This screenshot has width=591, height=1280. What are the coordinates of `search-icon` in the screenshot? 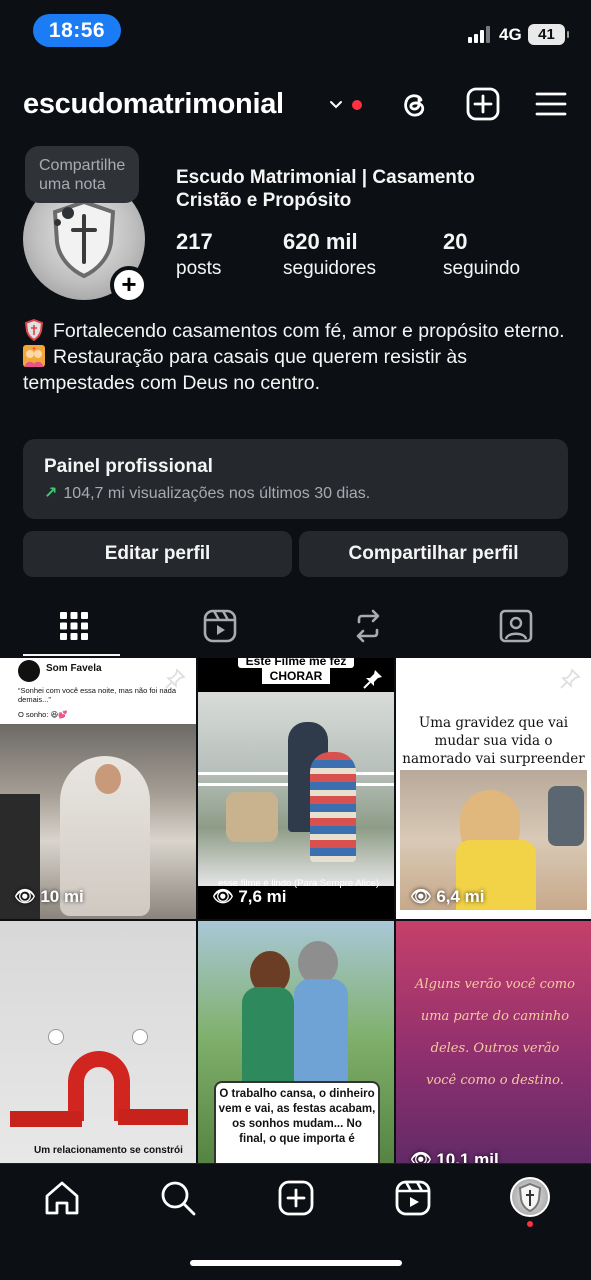 It's located at (178, 1198).